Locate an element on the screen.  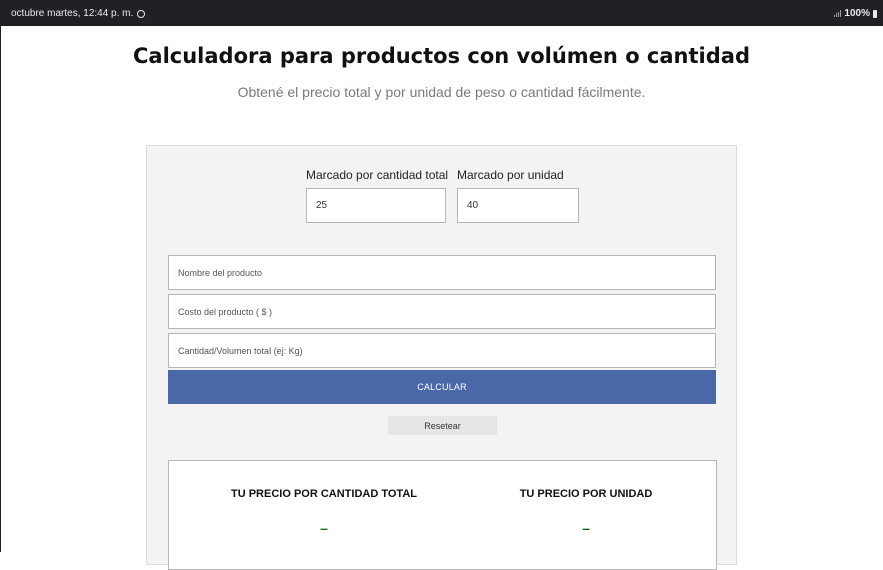
status-left: octubre martes, 12:44 p. m. is located at coordinates (78, 13).